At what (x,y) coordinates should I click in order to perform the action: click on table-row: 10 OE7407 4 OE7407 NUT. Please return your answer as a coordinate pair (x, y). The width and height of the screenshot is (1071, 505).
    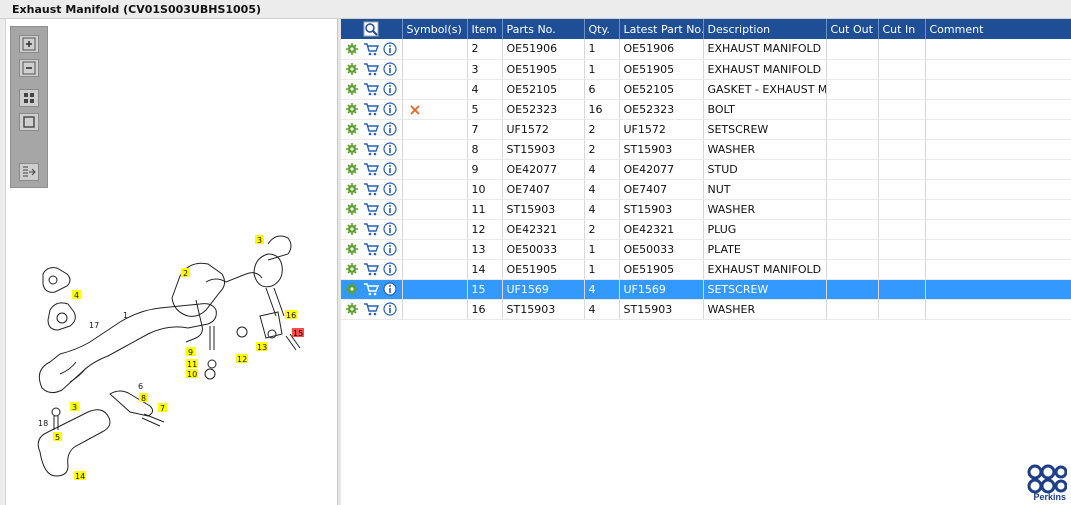
    Looking at the image, I should click on (706, 189).